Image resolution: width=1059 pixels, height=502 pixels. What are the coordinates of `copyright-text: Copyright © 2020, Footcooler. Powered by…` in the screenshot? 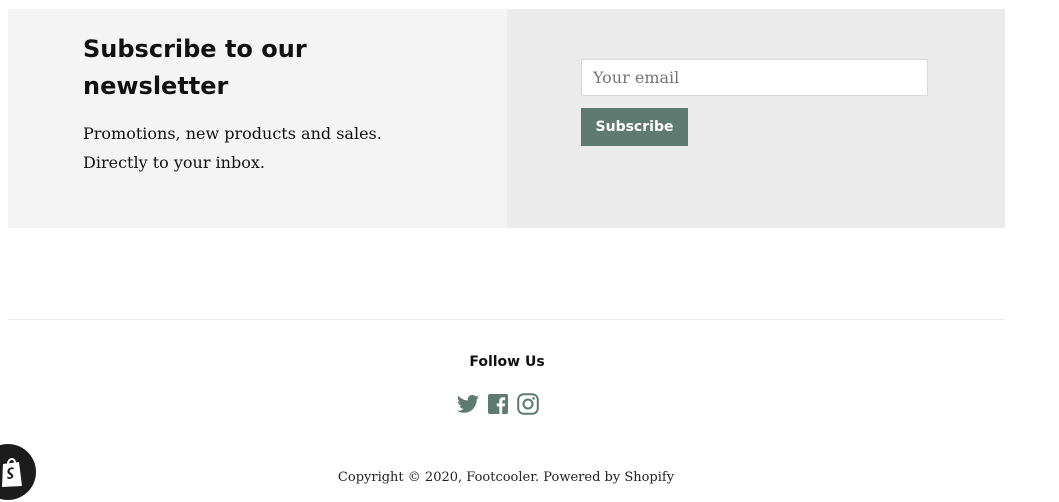 It's located at (506, 477).